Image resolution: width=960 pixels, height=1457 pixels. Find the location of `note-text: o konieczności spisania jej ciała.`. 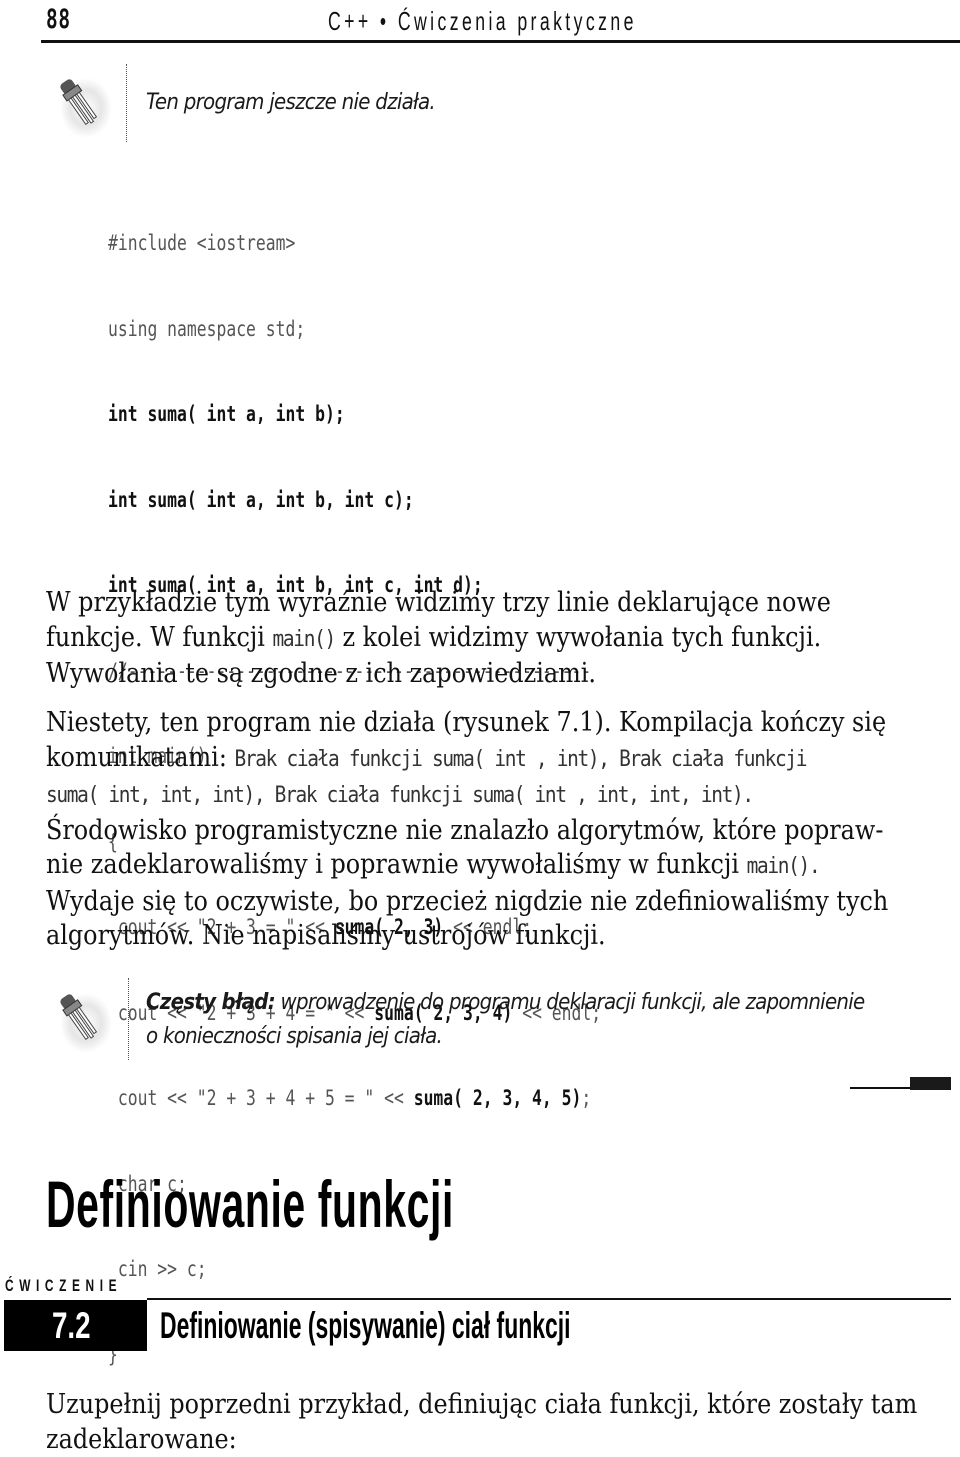

note-text: o konieczności spisania jej ciała. is located at coordinates (294, 1036).